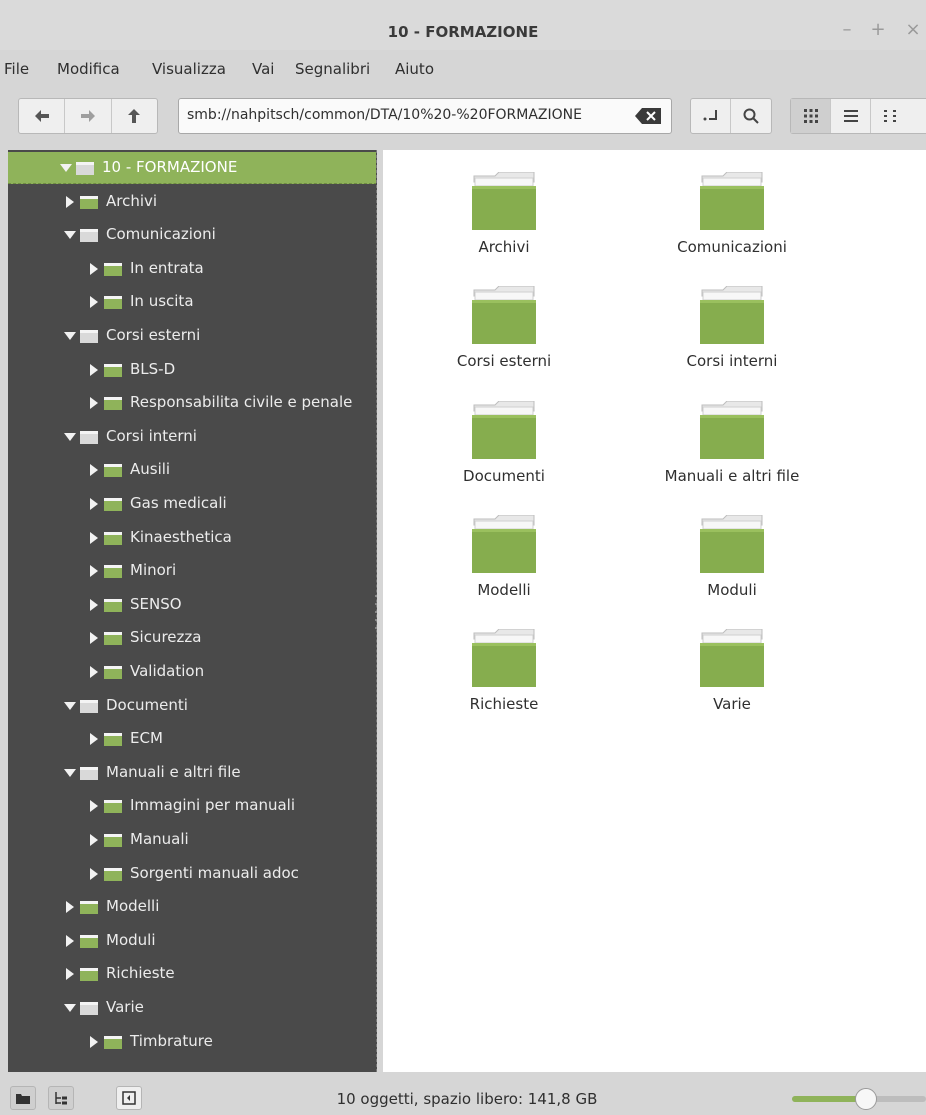  I want to click on sidebar-item-label: Immagini per manuali, so click(212, 805).